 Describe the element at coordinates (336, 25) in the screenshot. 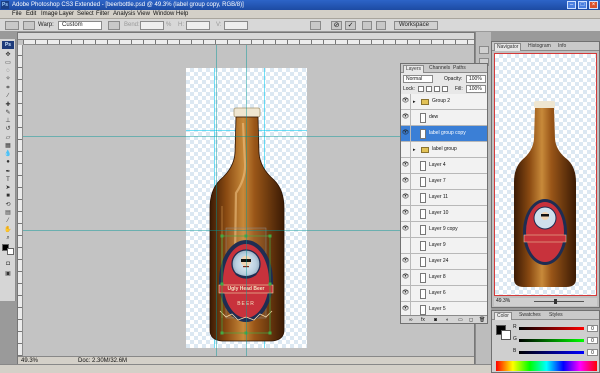

I see `cancel-transform-icon: ⊘` at that location.